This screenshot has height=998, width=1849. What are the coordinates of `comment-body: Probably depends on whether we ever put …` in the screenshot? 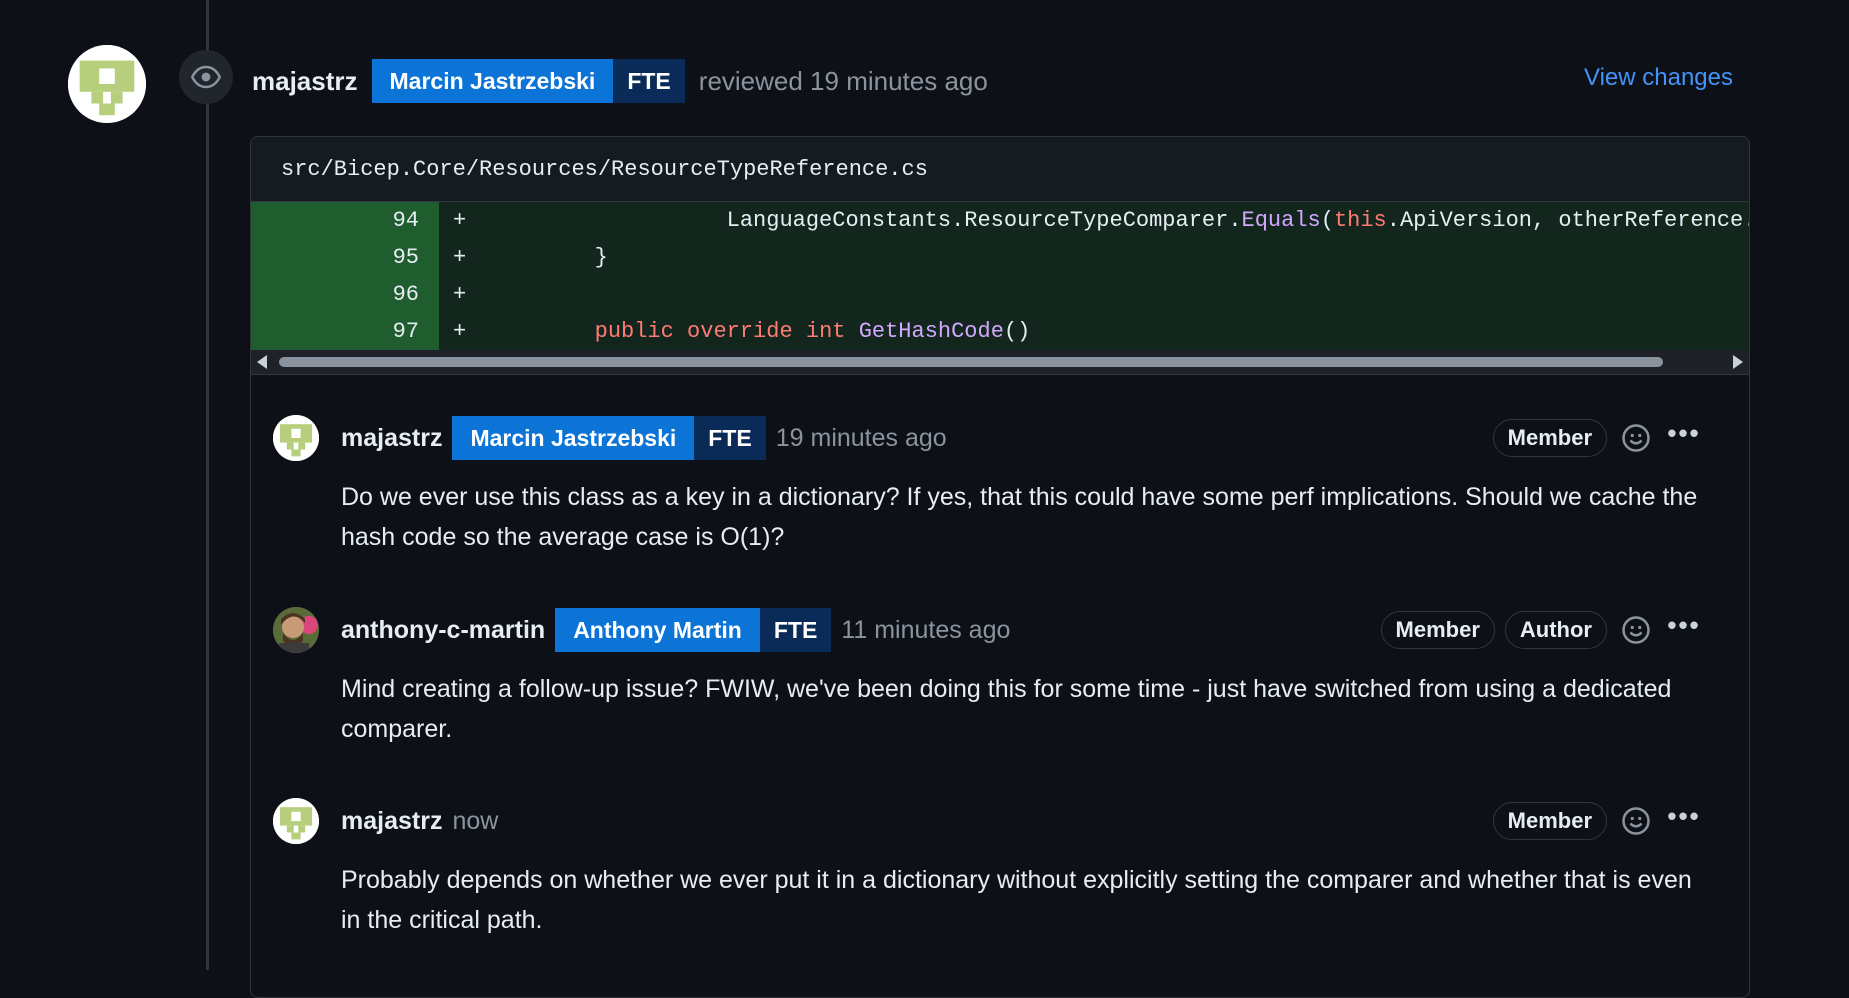 It's located at (1016, 900).